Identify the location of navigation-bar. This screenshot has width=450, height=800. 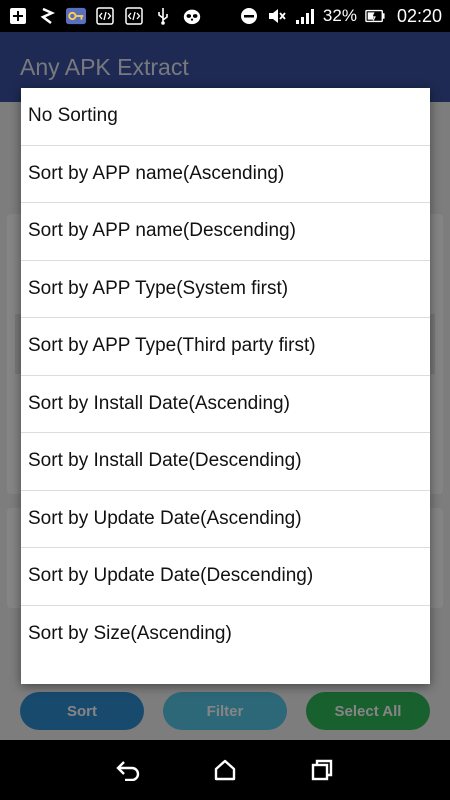
(225, 770).